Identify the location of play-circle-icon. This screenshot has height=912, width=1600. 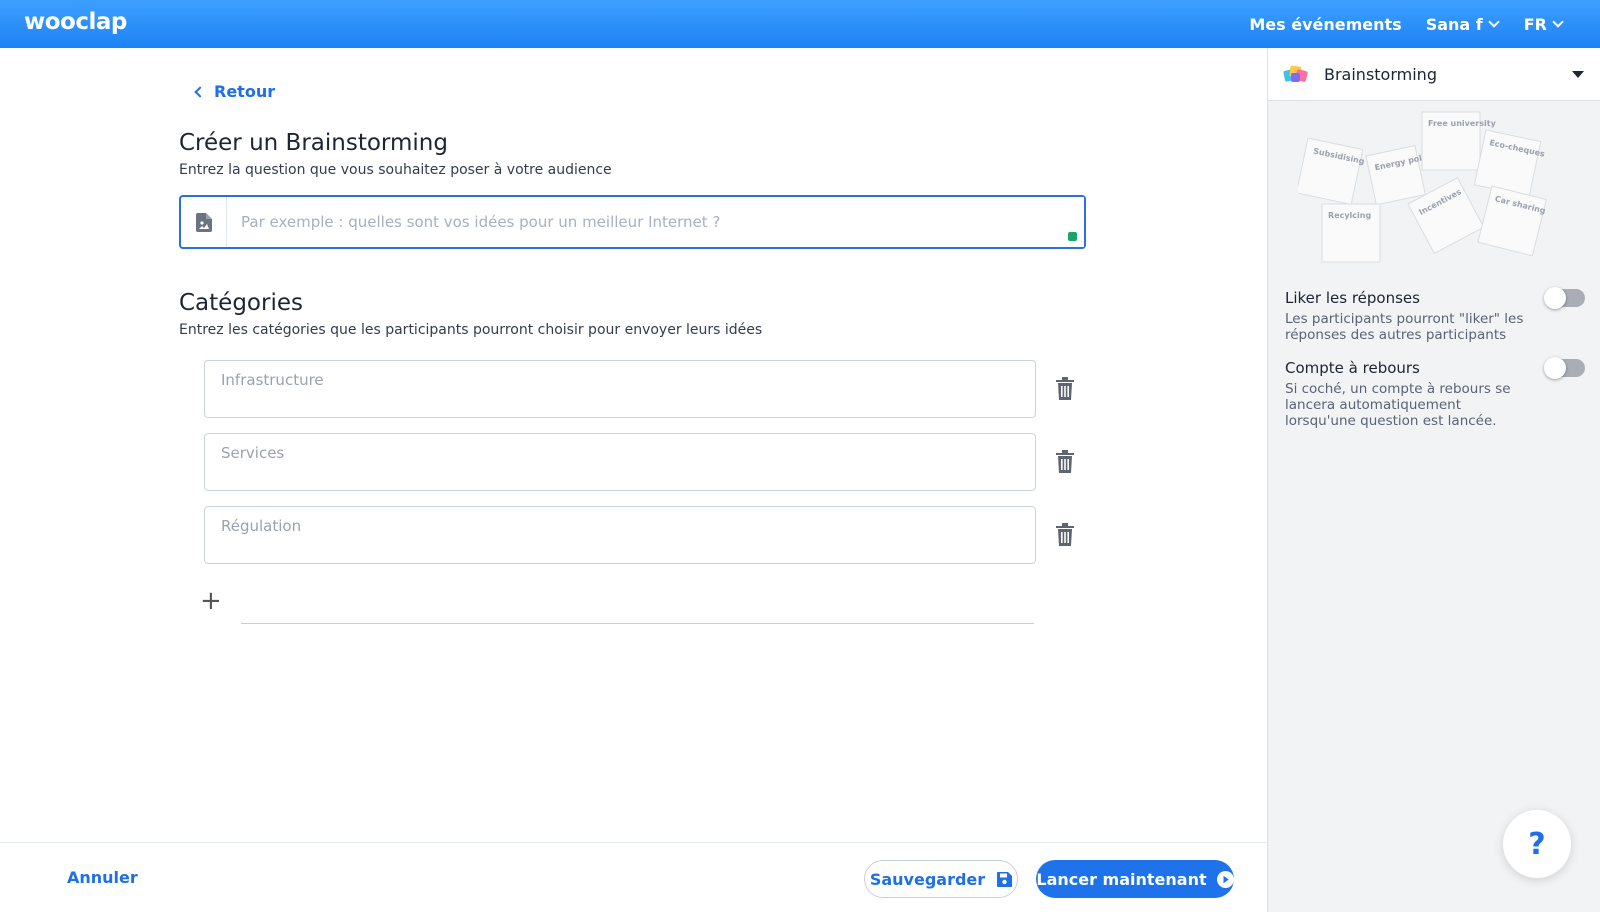
(1225, 879).